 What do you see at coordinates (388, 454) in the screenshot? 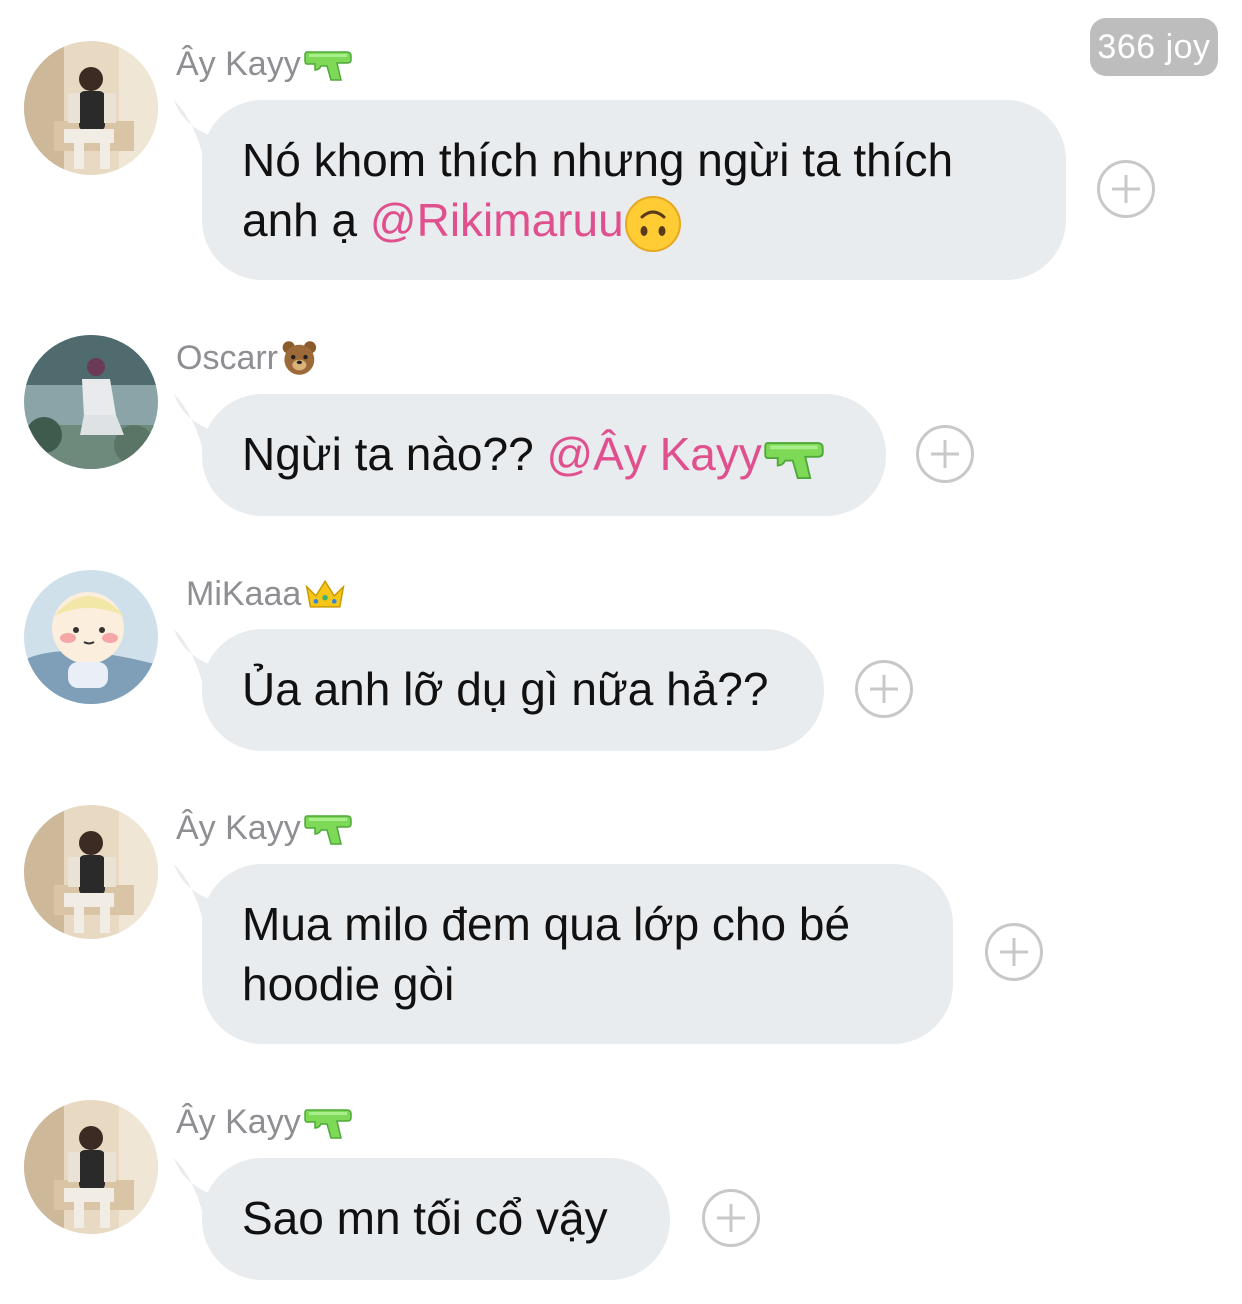
I see `message-text: Ngừi ta nào??` at bounding box center [388, 454].